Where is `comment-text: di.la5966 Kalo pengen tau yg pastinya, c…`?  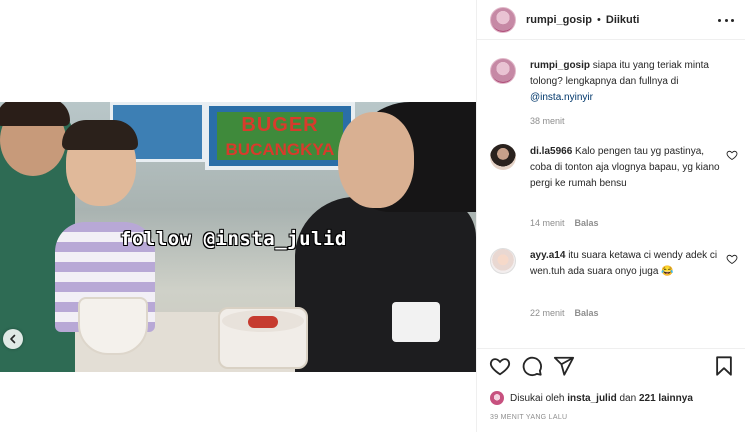
comment-text: di.la5966 Kalo pengen tau yg pastinya, c… is located at coordinates (628, 168).